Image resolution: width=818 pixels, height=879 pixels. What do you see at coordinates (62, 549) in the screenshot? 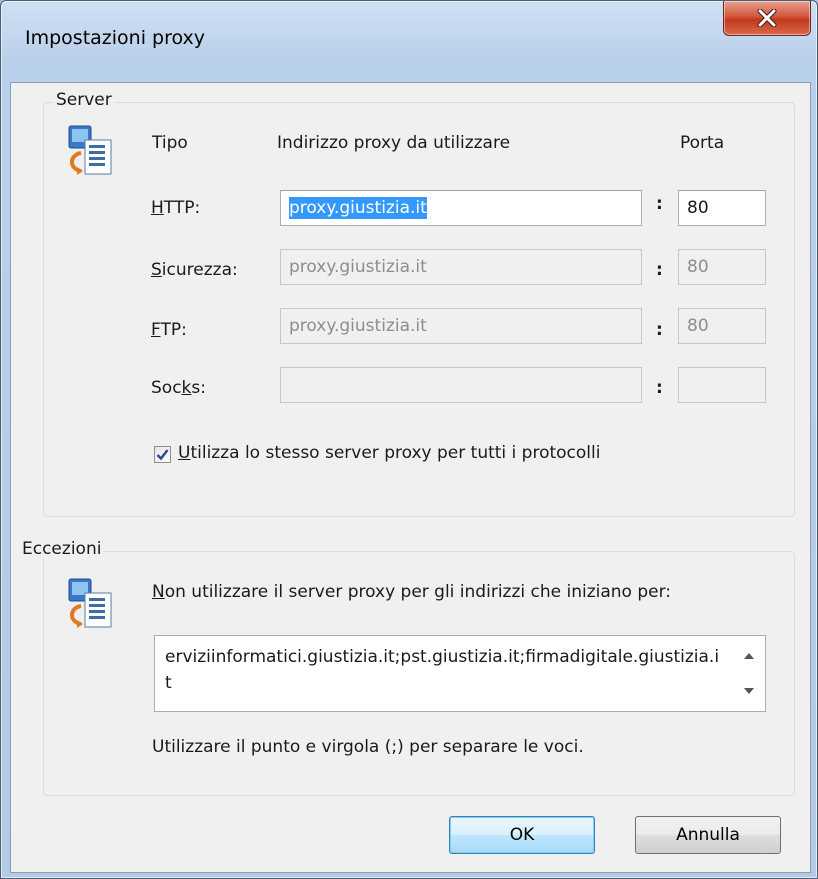
I see `exceptions-group-label: Eccezioni` at bounding box center [62, 549].